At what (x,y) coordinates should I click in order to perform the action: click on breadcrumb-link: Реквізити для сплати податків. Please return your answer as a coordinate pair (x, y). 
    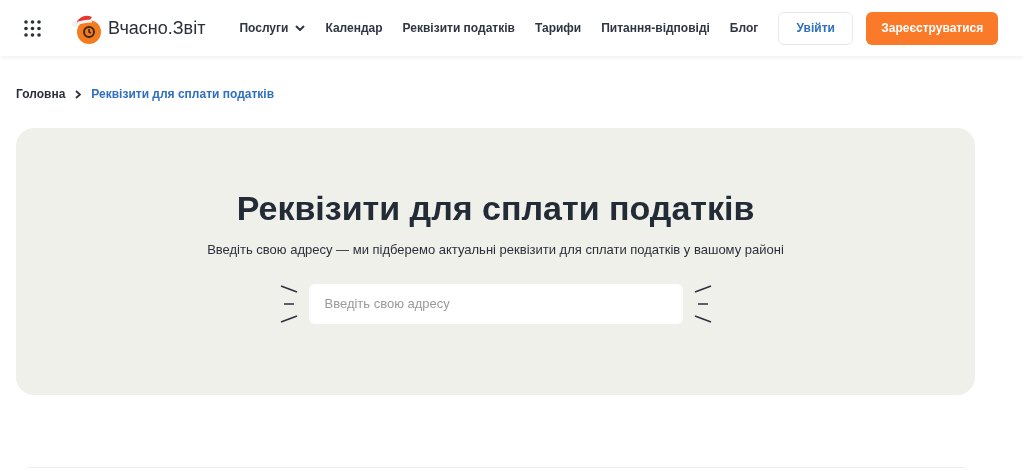
    Looking at the image, I should click on (183, 94).